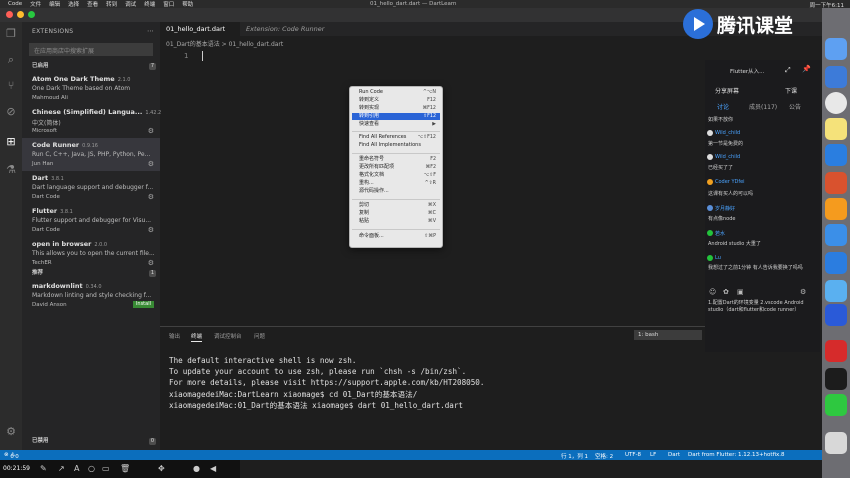 The height and width of the screenshot is (478, 850). I want to click on xcode-icon, so click(836, 263).